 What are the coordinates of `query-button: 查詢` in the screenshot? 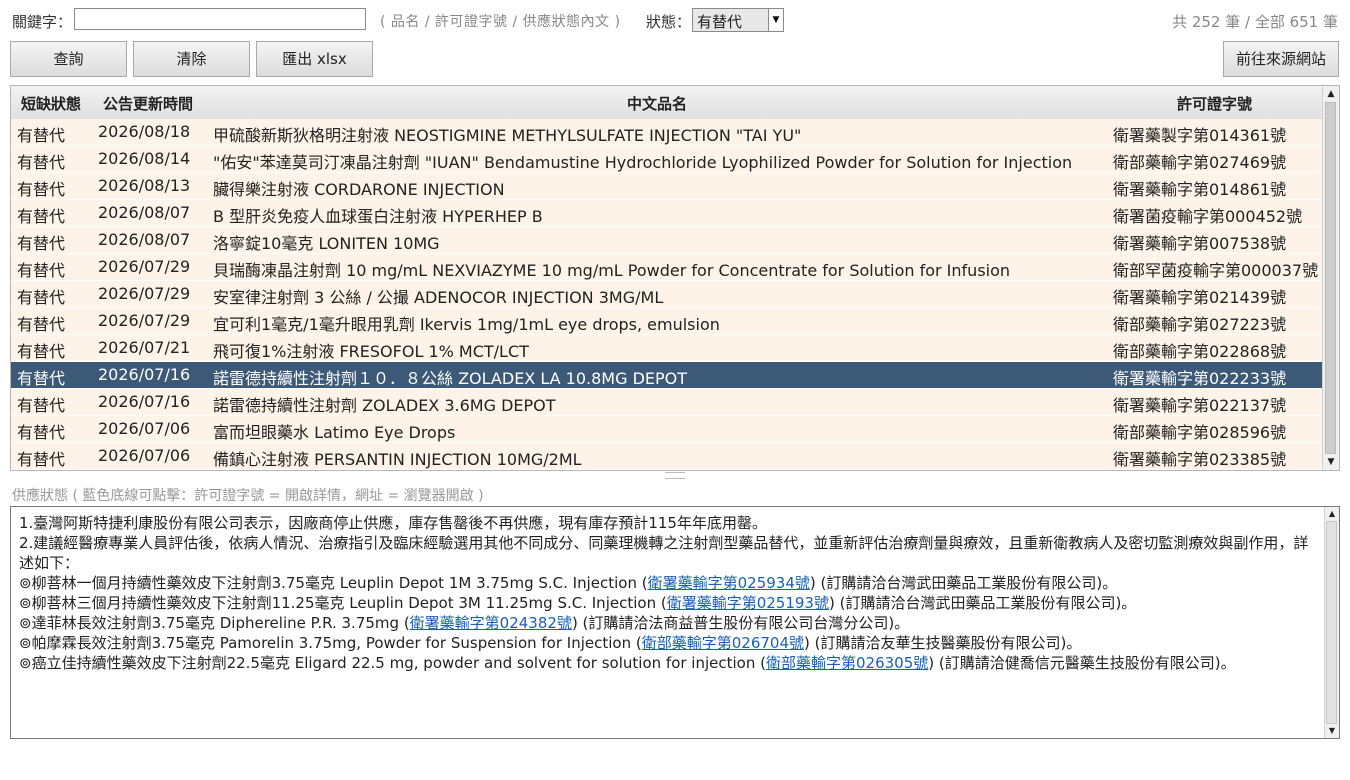 It's located at (68, 59).